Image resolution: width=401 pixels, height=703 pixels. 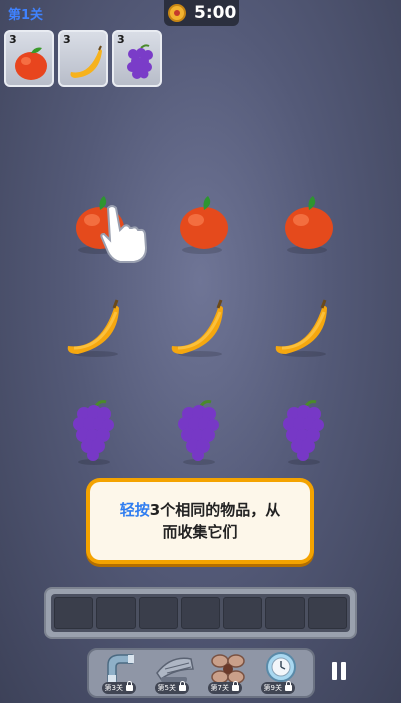 What do you see at coordinates (113, 688) in the screenshot?
I see `tool-level-label: 第3关` at bounding box center [113, 688].